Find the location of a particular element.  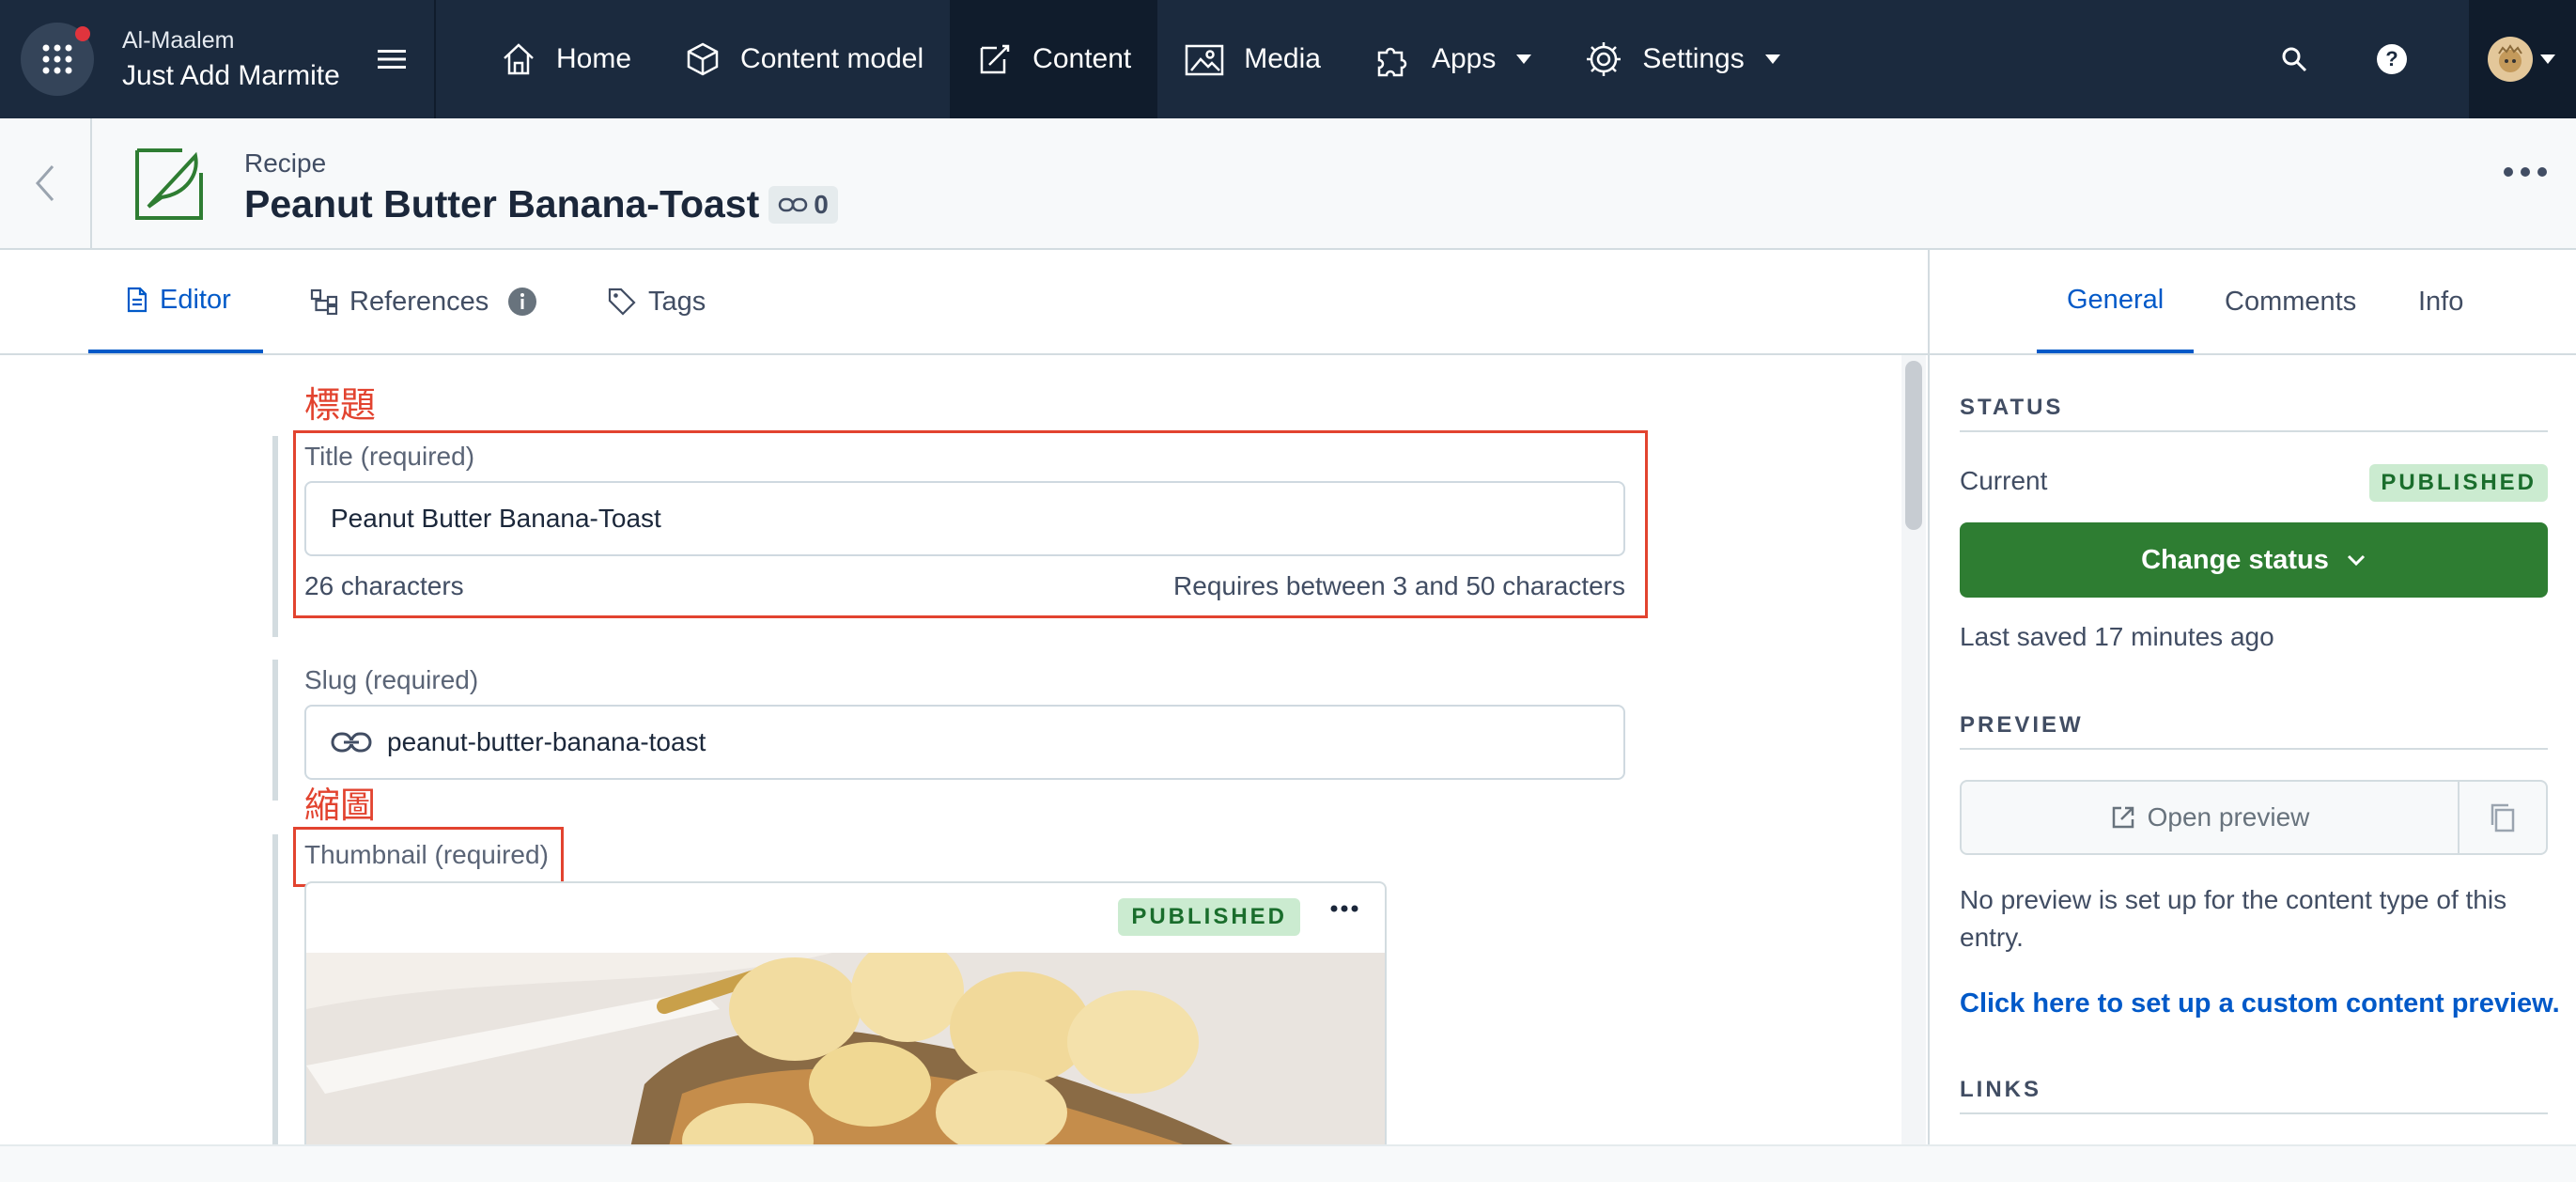

hedgehog-icon is located at coordinates (2510, 58).